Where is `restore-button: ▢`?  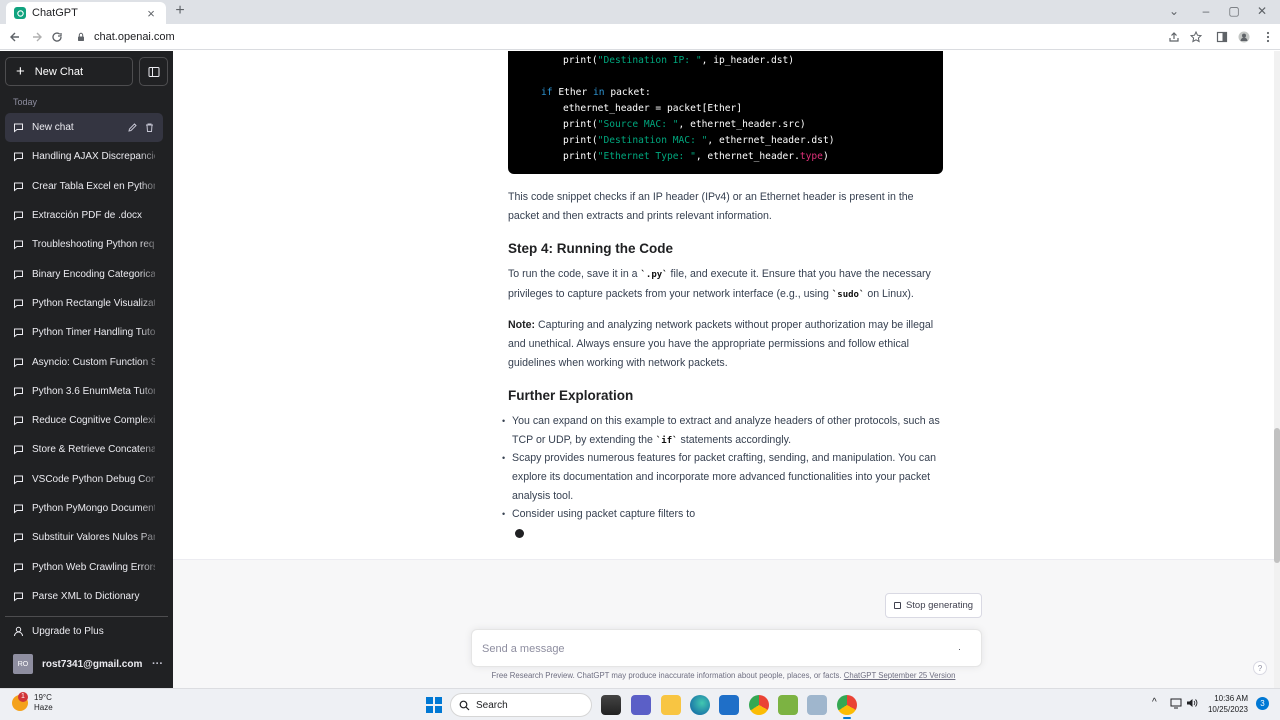
restore-button: ▢ is located at coordinates (1234, 11).